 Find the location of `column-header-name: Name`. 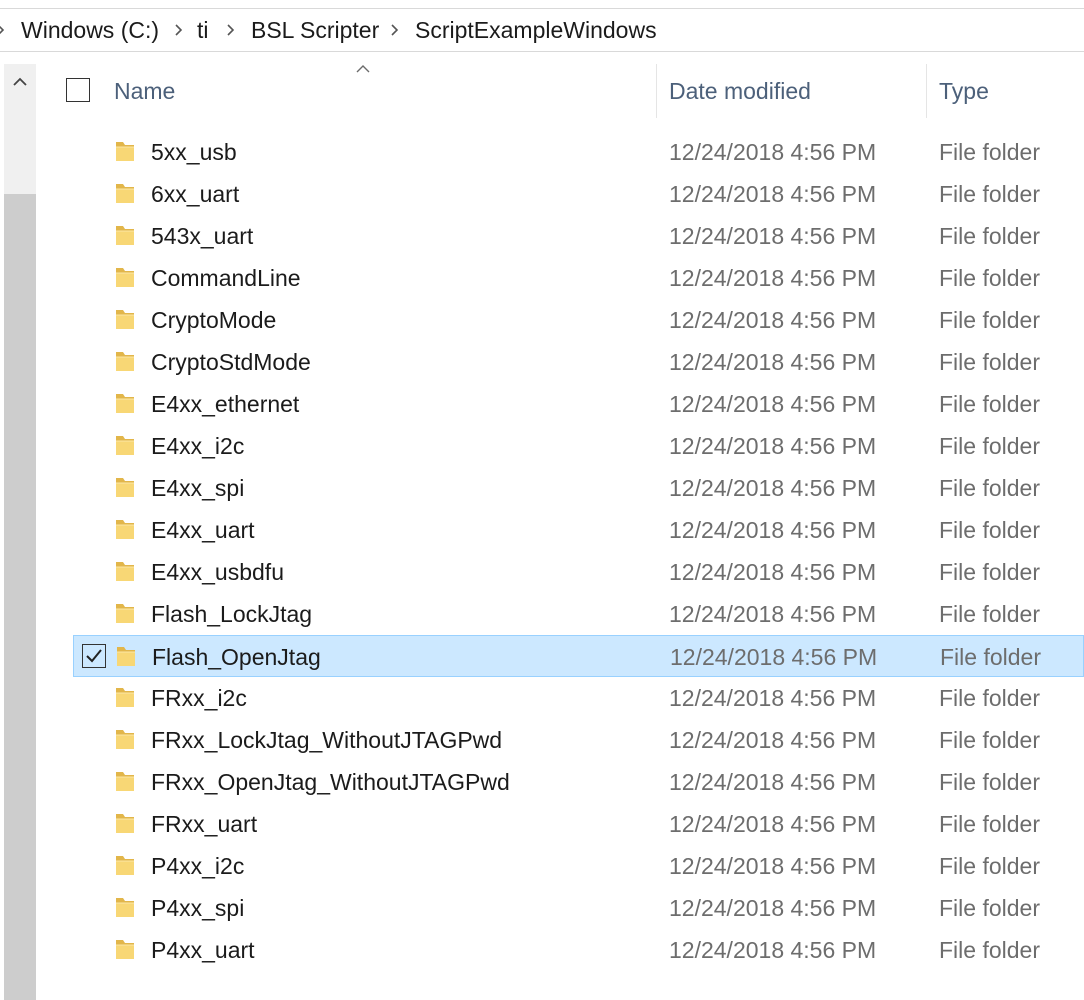

column-header-name: Name is located at coordinates (144, 91).